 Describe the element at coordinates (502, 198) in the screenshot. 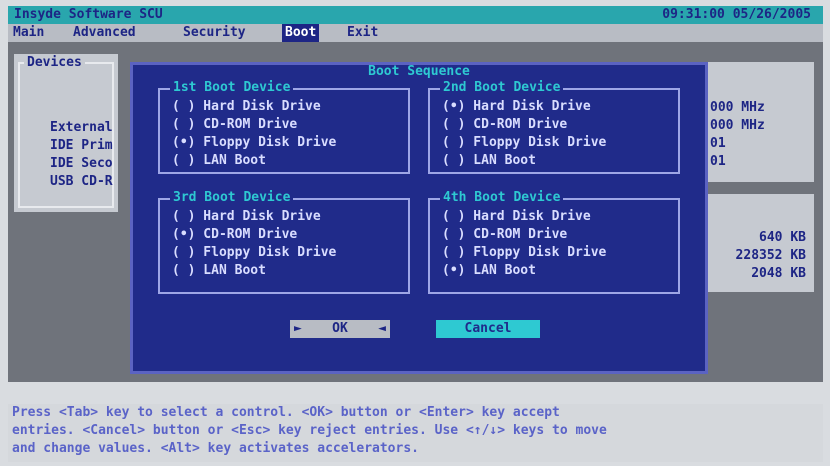

I see `group-label: 4th Boot Device` at that location.